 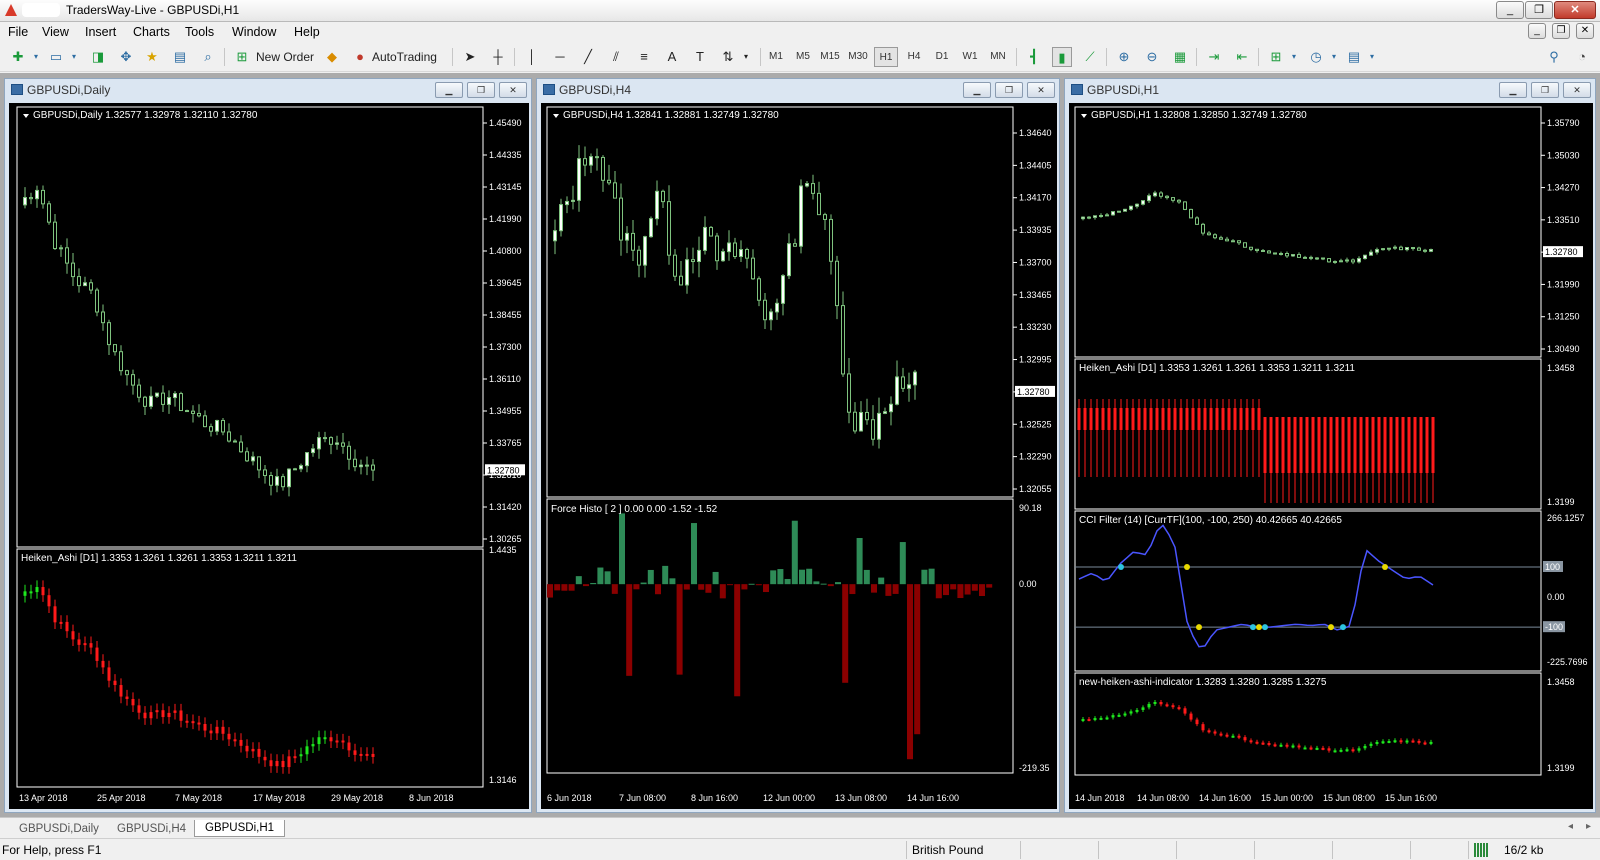 What do you see at coordinates (1316, 57) in the screenshot?
I see `periods-icon: ◷` at bounding box center [1316, 57].